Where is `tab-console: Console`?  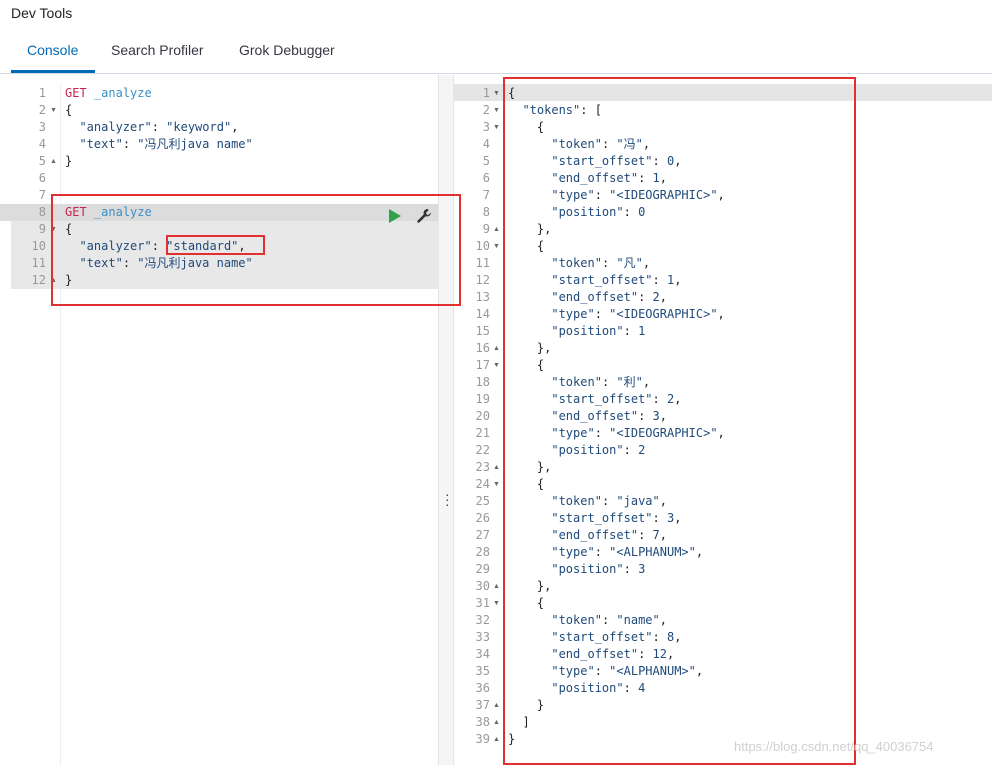 tab-console: Console is located at coordinates (52, 50).